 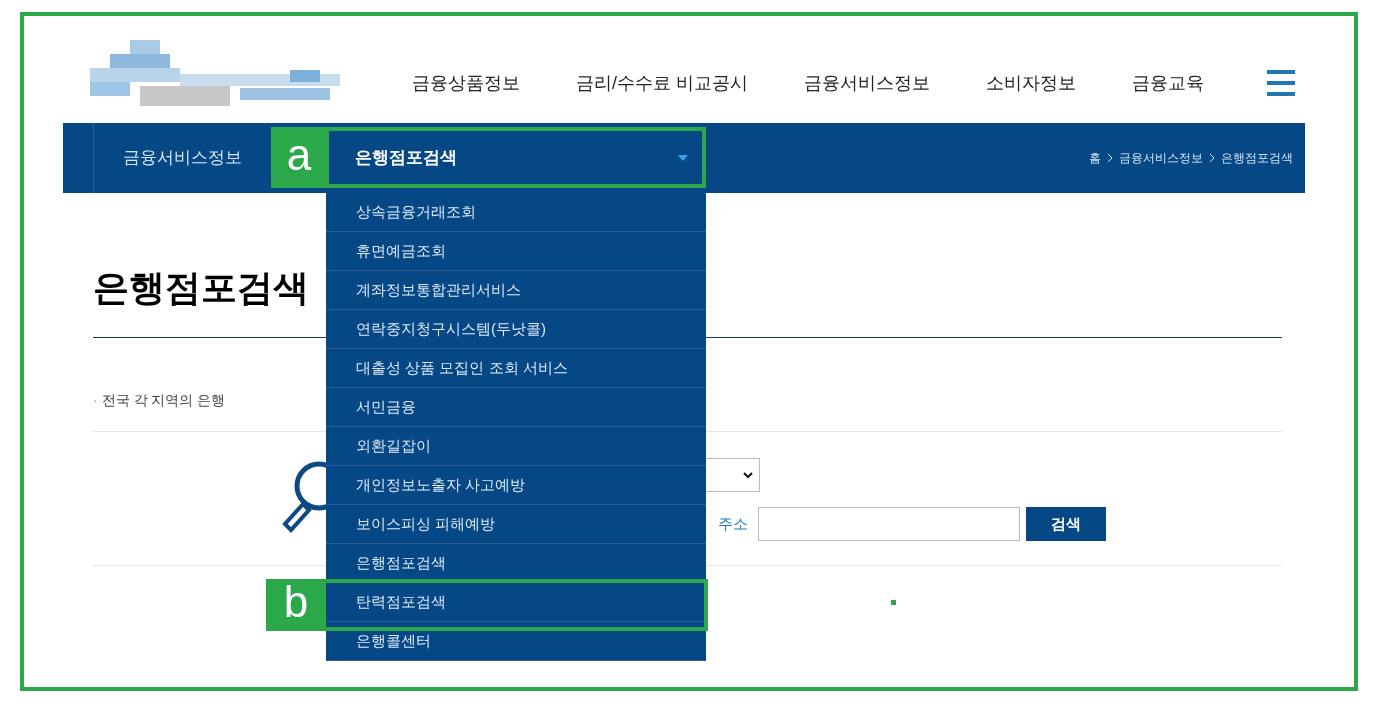 I want to click on nav-link: 금융서비스정보, so click(x=867, y=83).